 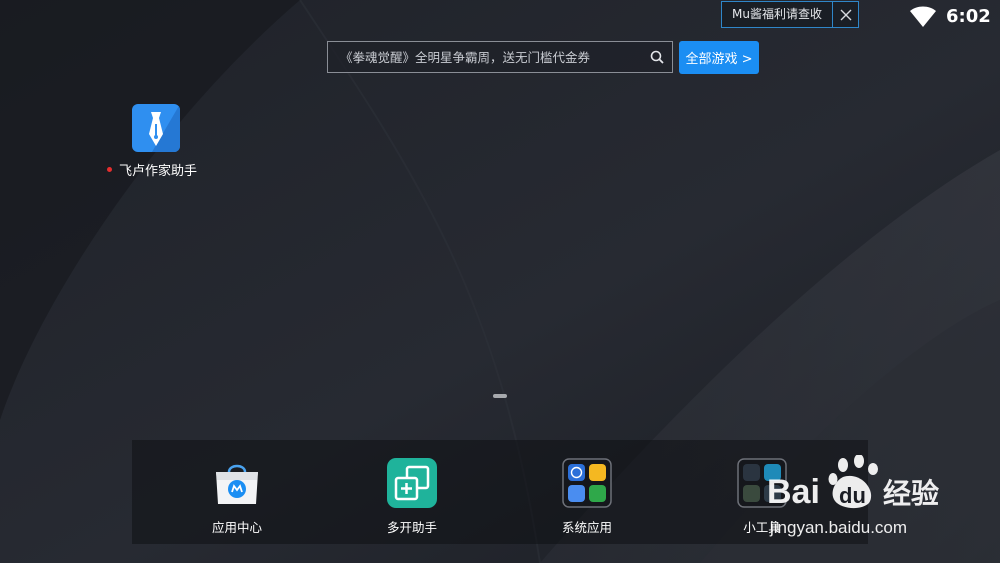 What do you see at coordinates (586, 527) in the screenshot?
I see `dock-item-label: 系统应用` at bounding box center [586, 527].